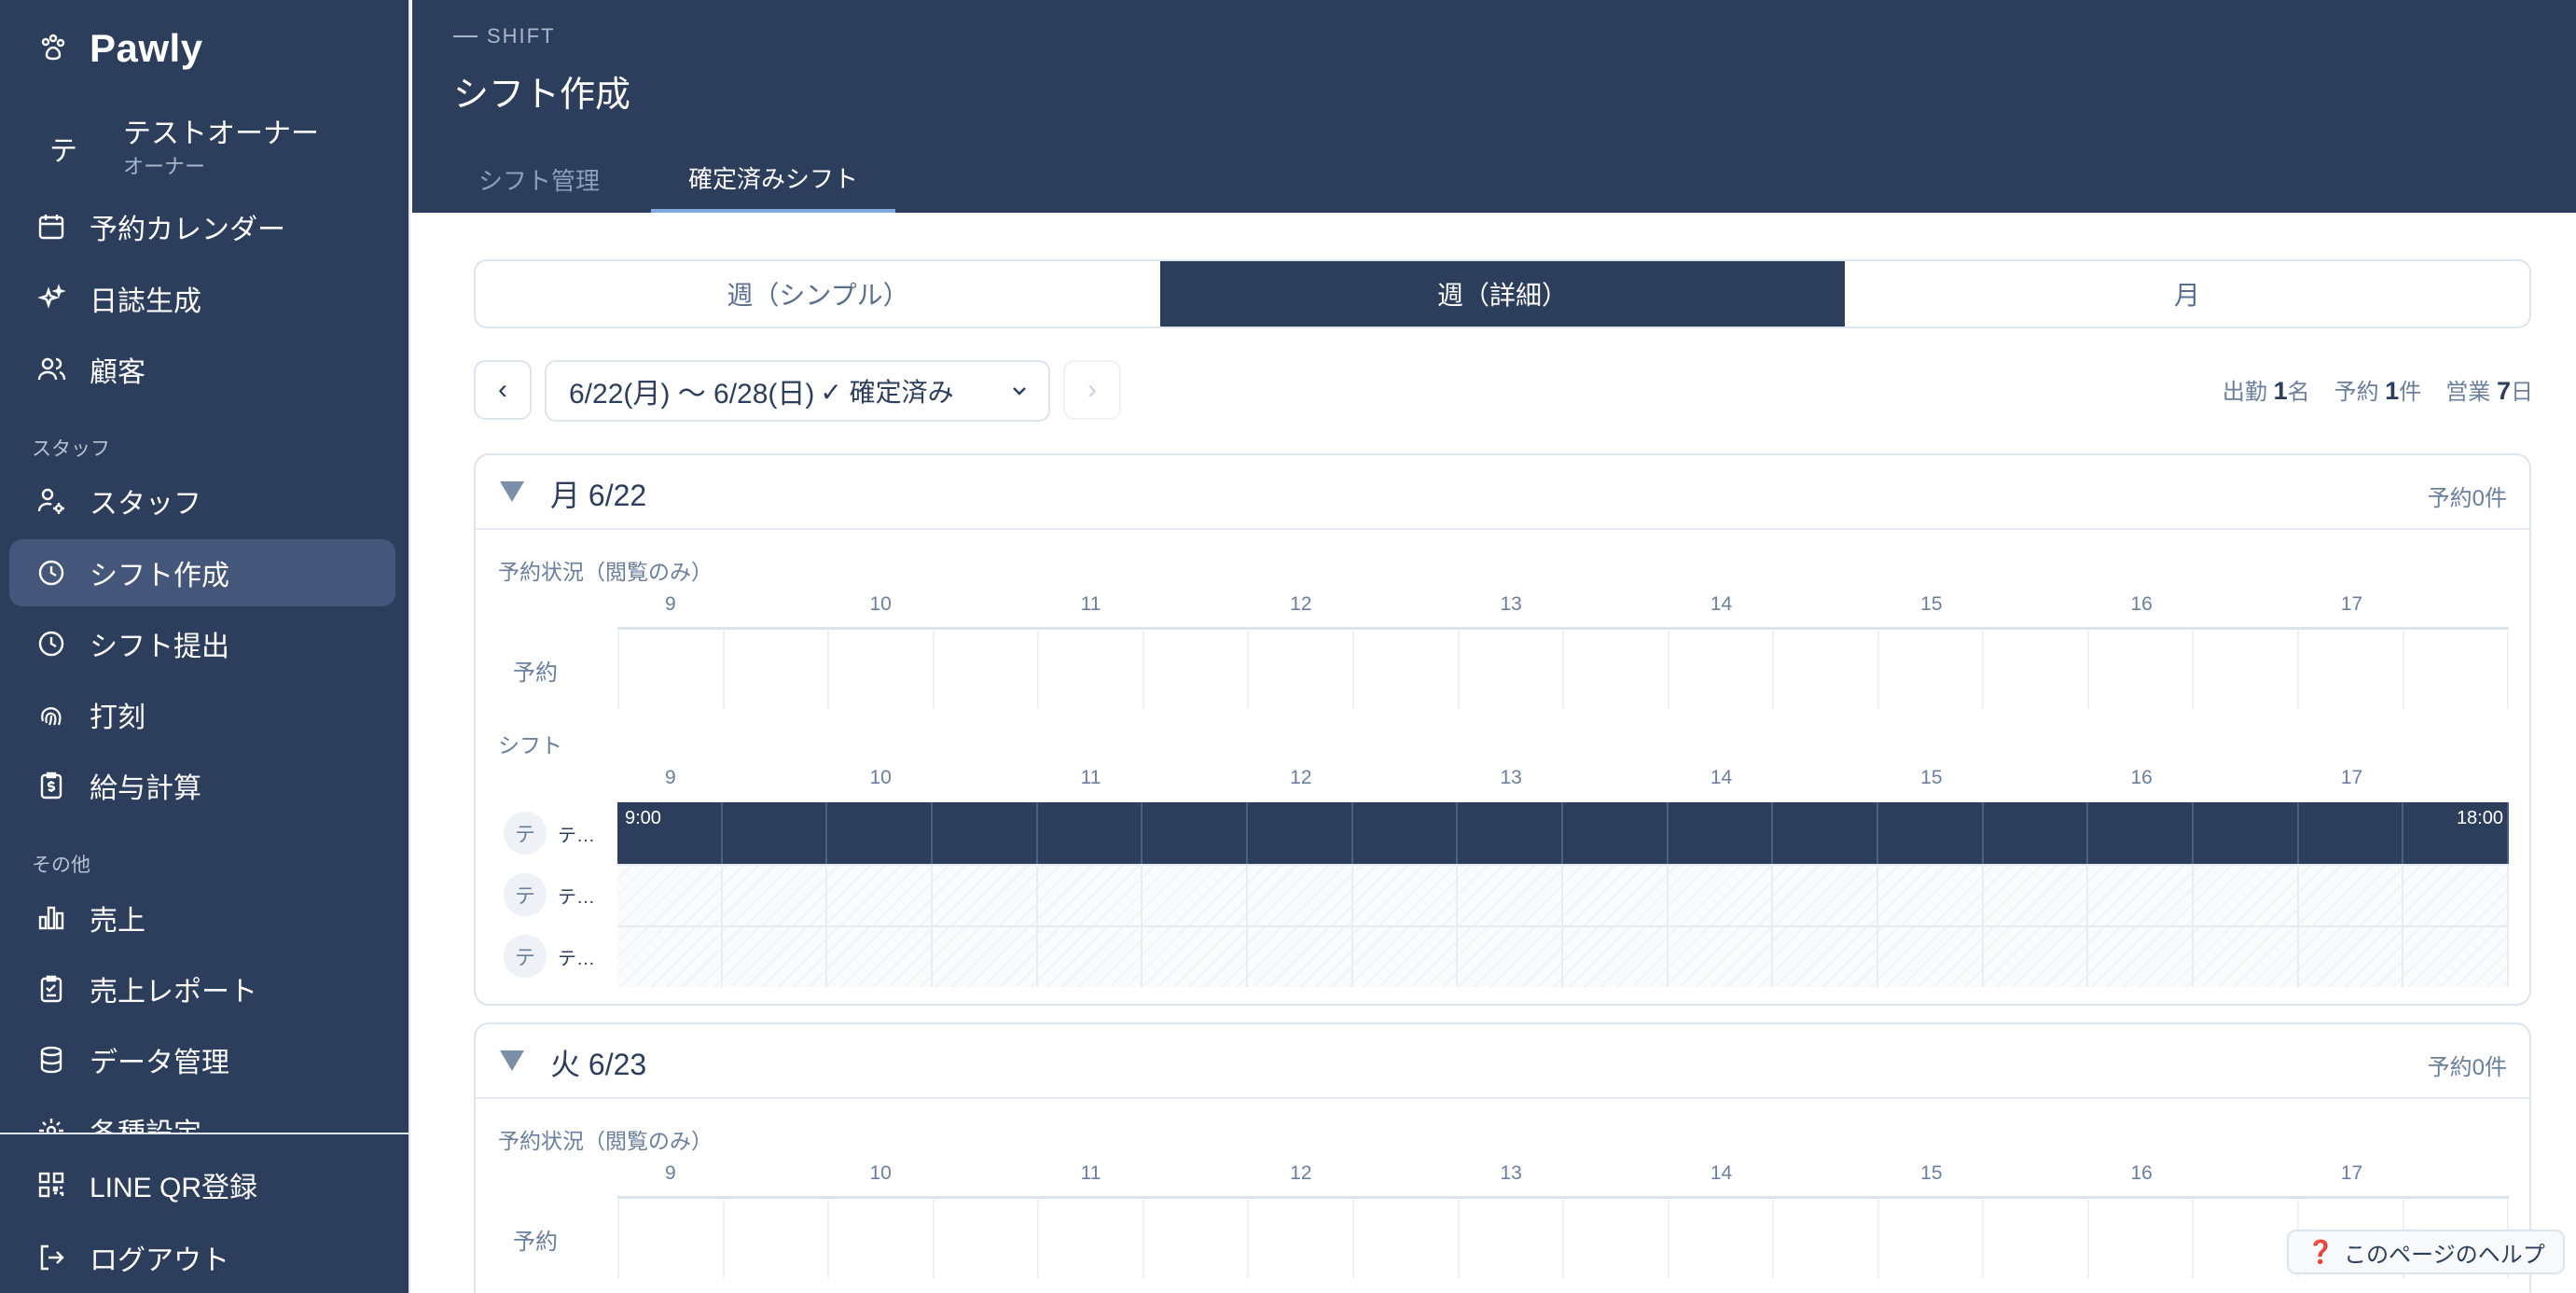  What do you see at coordinates (1563, 833) in the screenshot?
I see `shift-bar` at bounding box center [1563, 833].